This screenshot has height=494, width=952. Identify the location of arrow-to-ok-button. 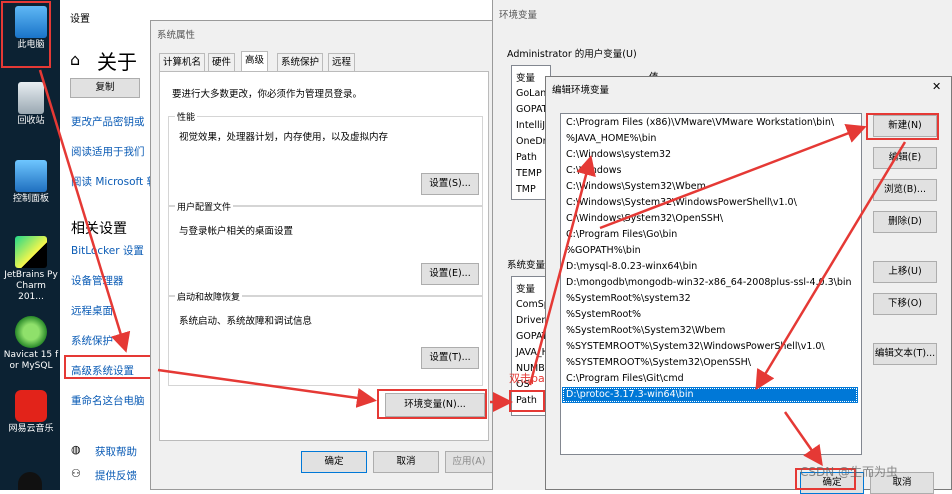
(803, 439).